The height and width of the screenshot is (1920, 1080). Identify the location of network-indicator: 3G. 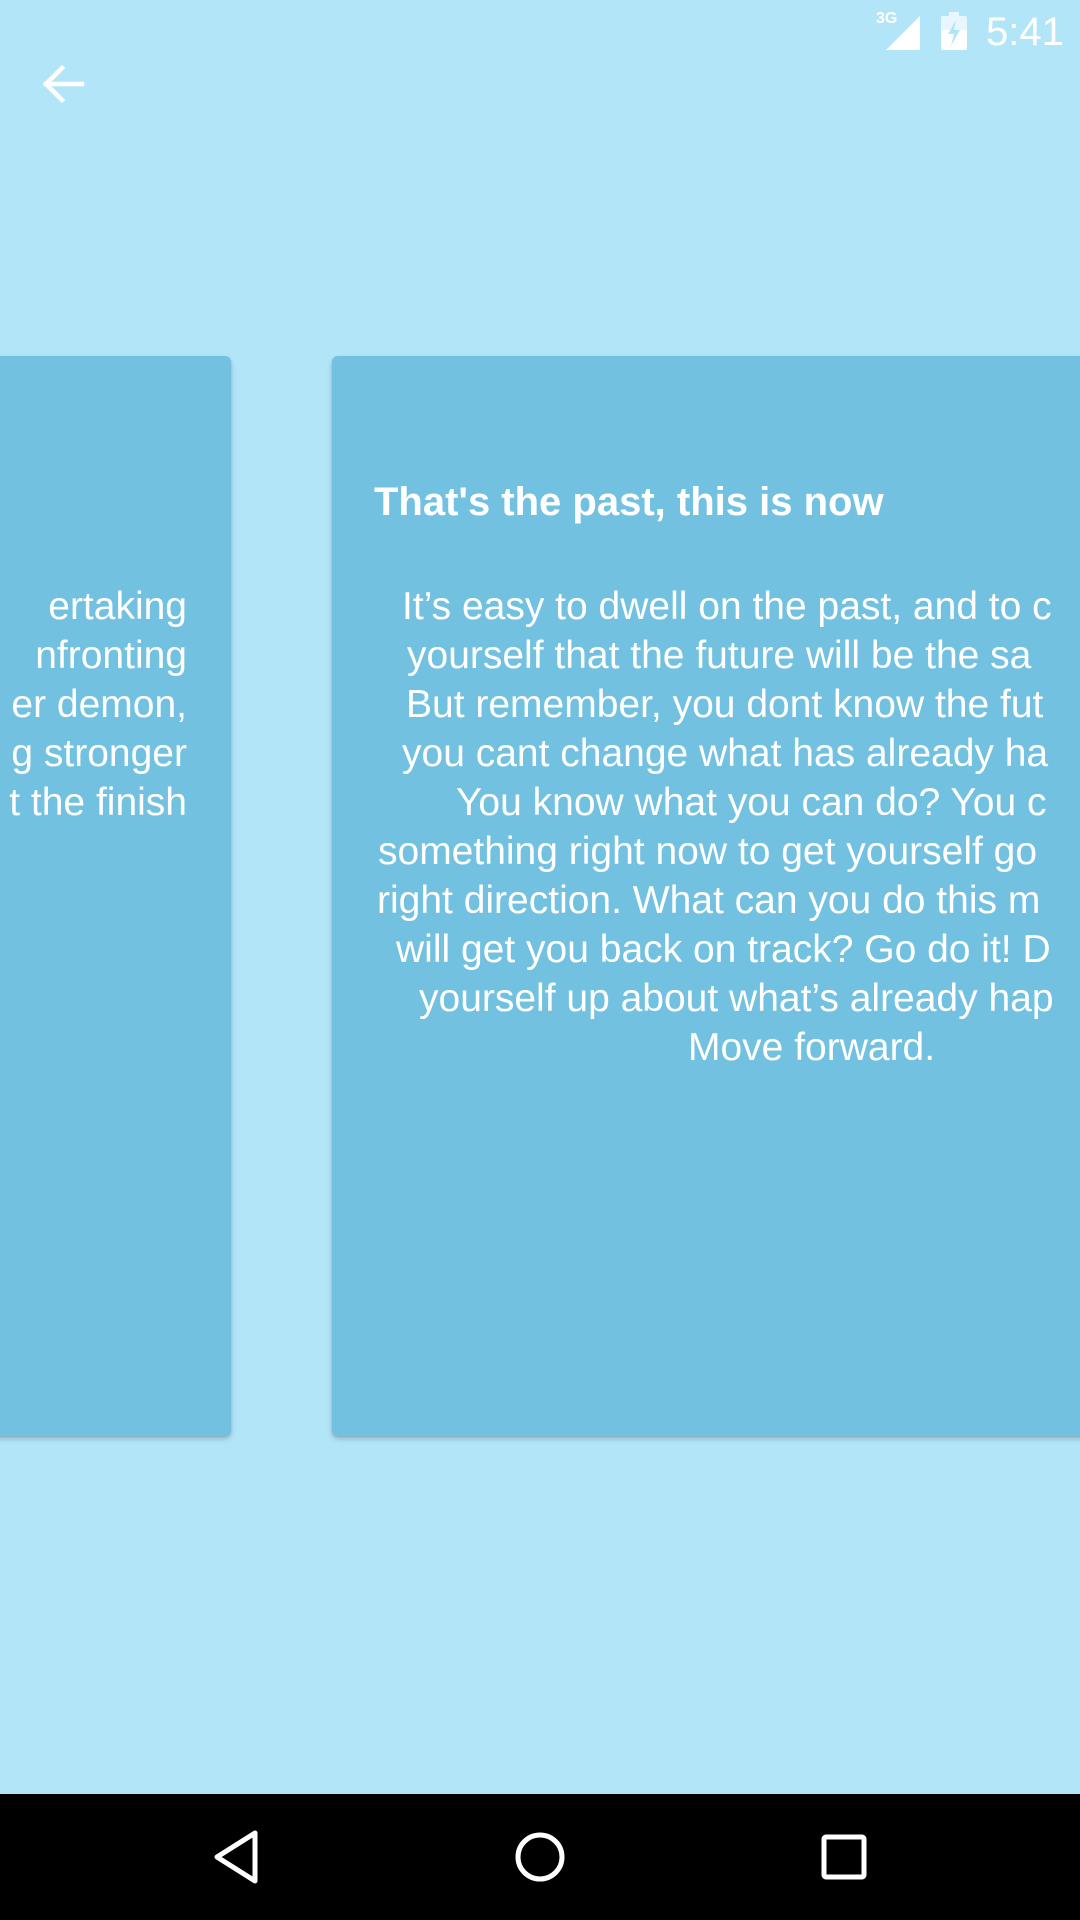
(899, 30).